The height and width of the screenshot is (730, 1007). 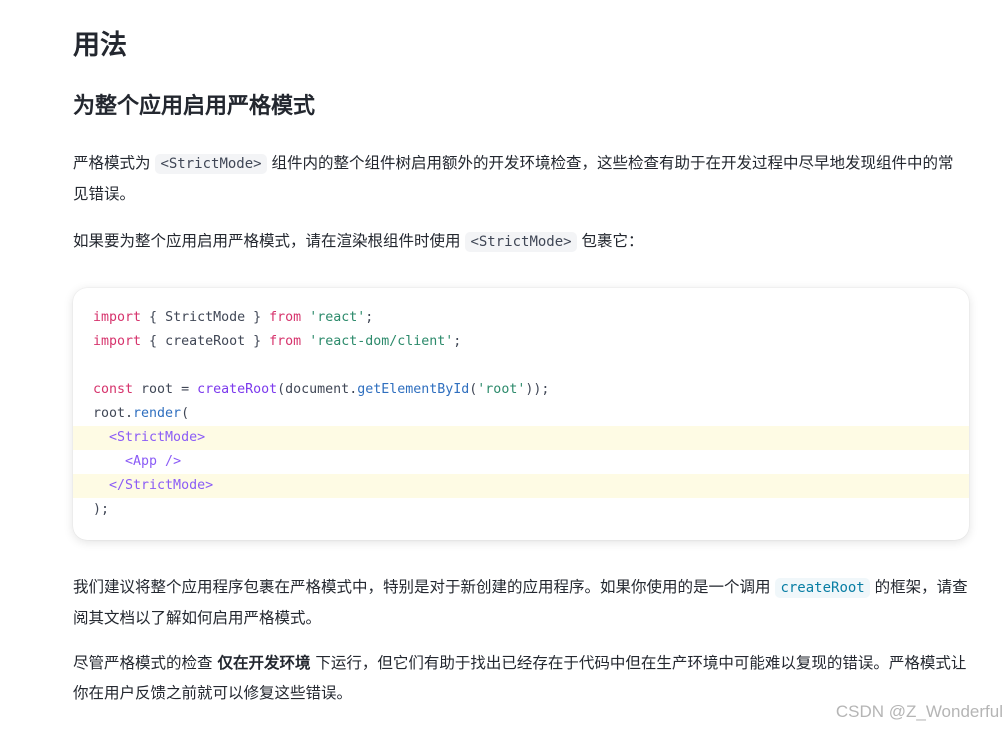 I want to click on code-text: { StrictMode }, so click(x=205, y=317).